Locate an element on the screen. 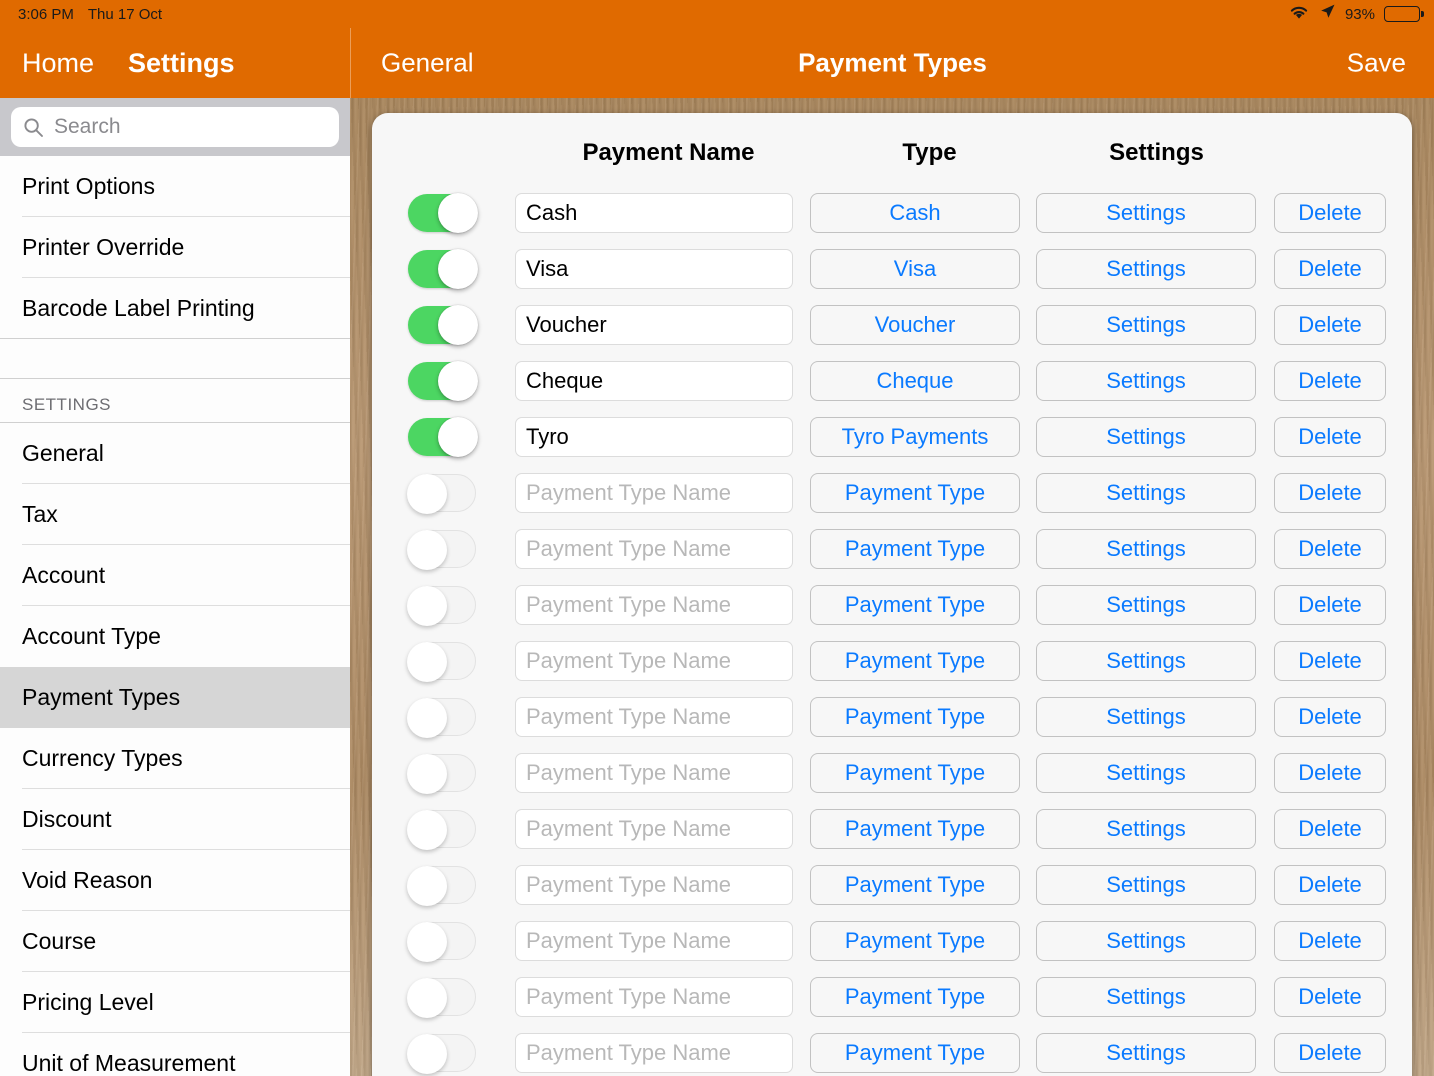 The image size is (1434, 1076). payment-type-button: Visa is located at coordinates (915, 269).